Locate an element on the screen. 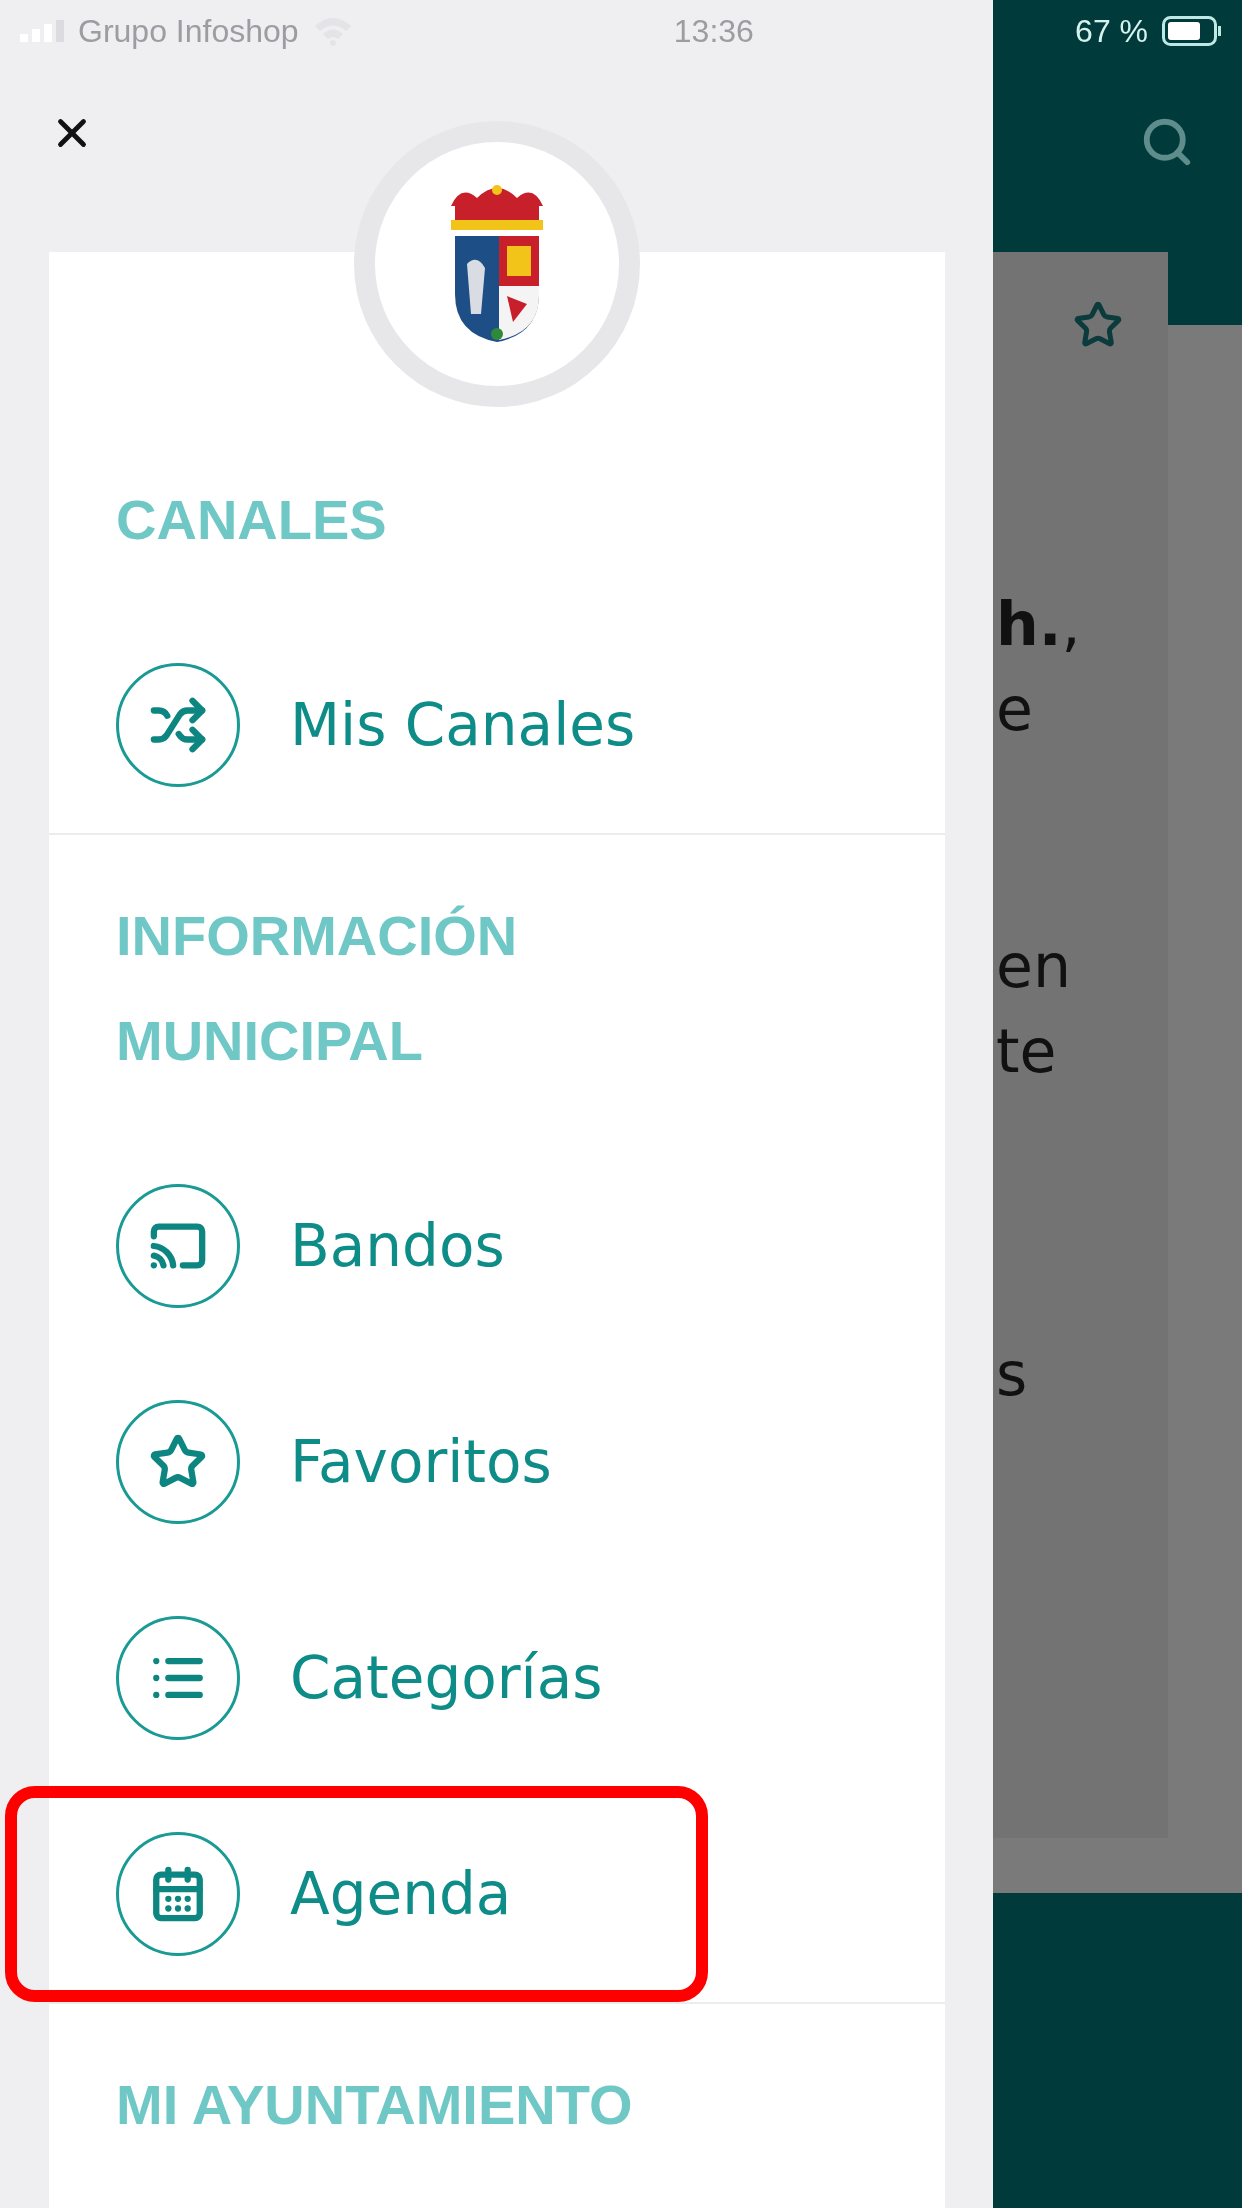 This screenshot has height=2208, width=1242. menu-item: Mis Canales is located at coordinates (530, 725).